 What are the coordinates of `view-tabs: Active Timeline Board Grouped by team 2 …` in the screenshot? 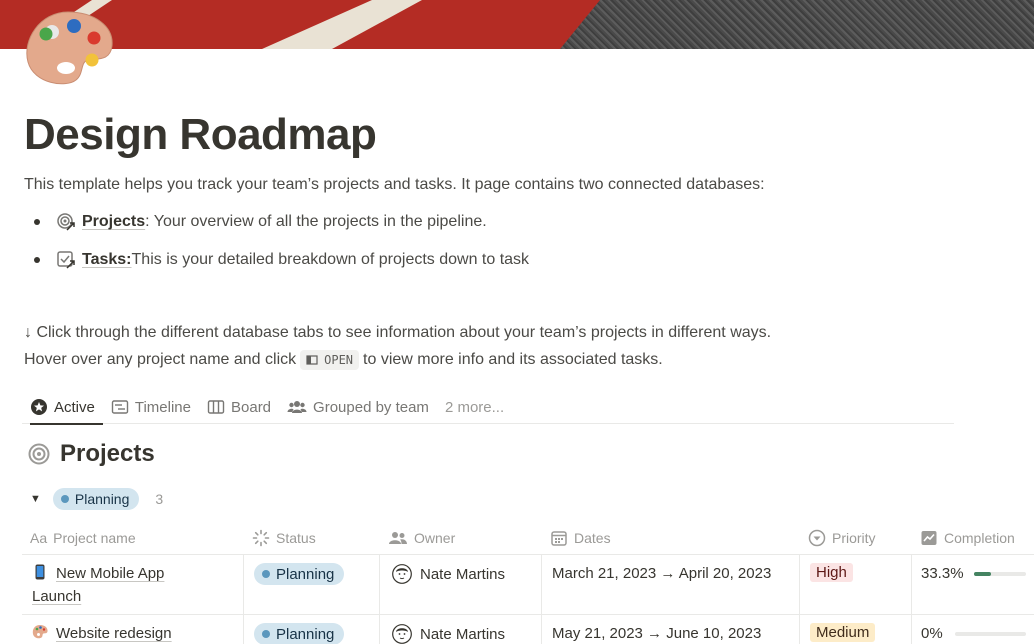 It's located at (488, 407).